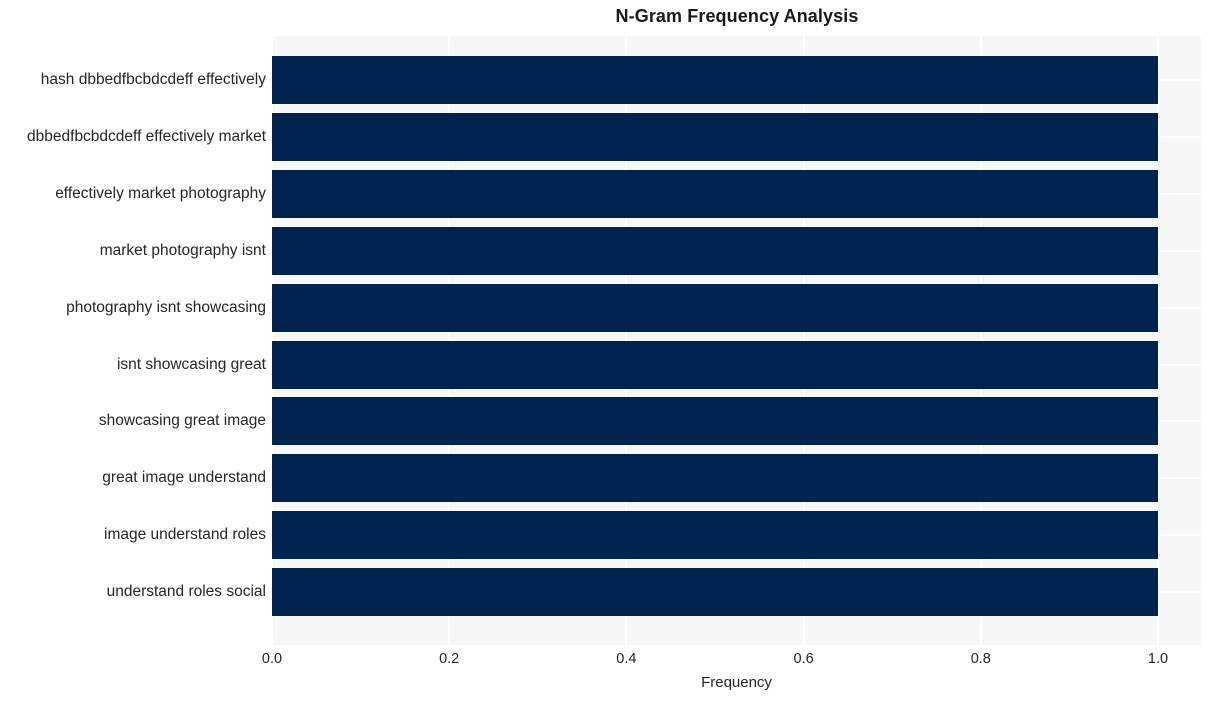 This screenshot has width=1212, height=701. What do you see at coordinates (160, 193) in the screenshot?
I see `y-axis-tick-label: effectively market photography` at bounding box center [160, 193].